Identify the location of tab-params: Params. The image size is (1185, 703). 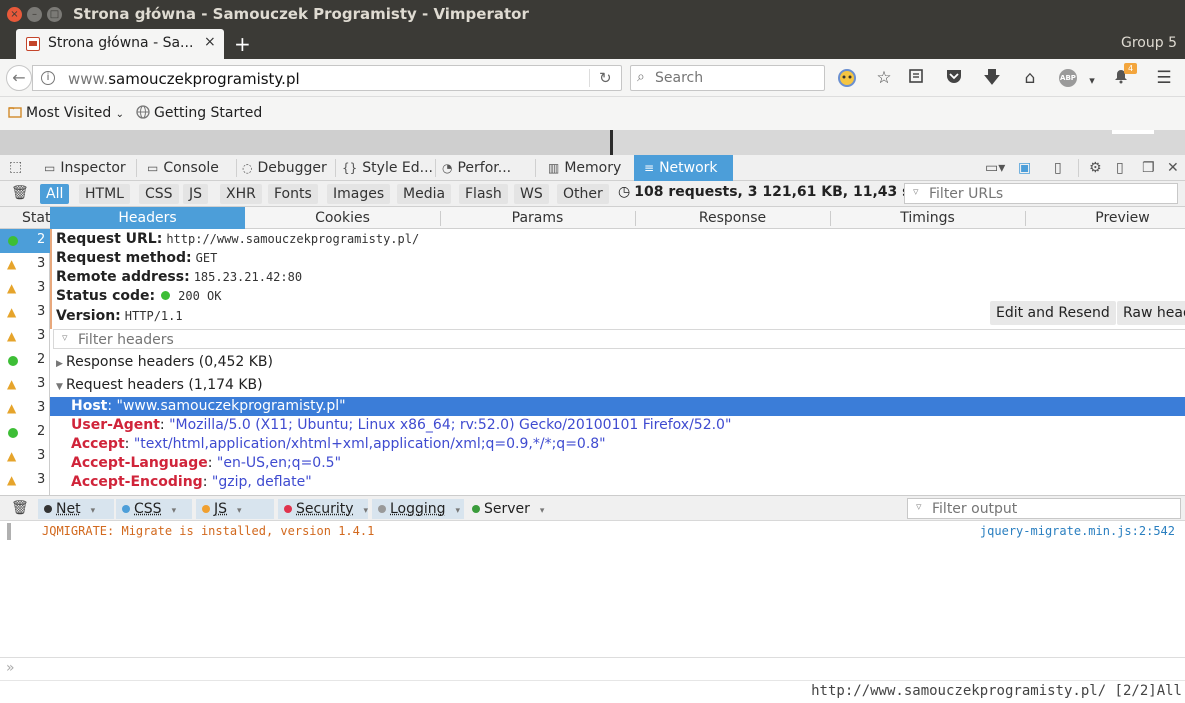
(537, 218).